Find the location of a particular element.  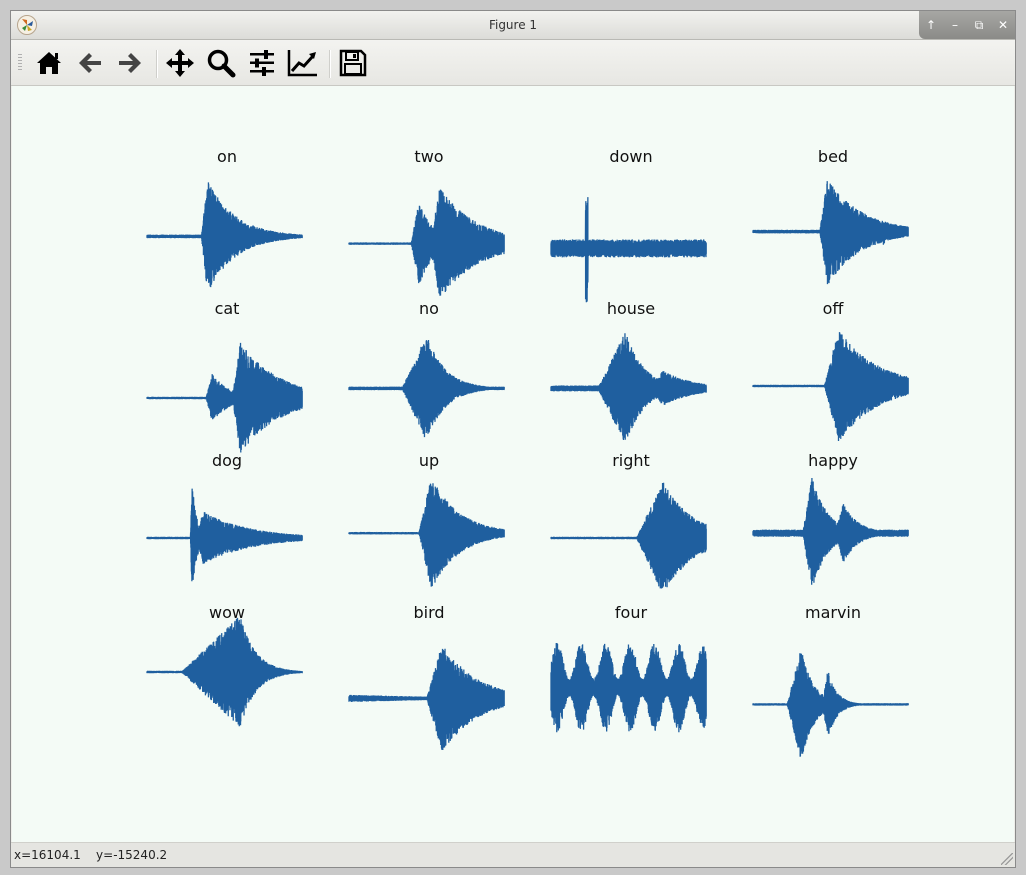

window-controls: ↑ – ⧉ ✕ is located at coordinates (967, 25).